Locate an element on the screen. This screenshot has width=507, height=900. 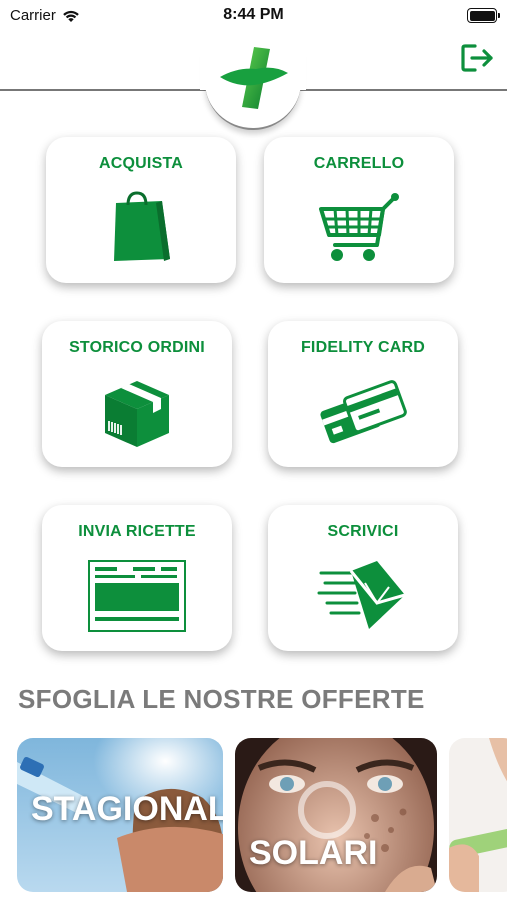
shopping-bag-icon is located at coordinates (142, 226).